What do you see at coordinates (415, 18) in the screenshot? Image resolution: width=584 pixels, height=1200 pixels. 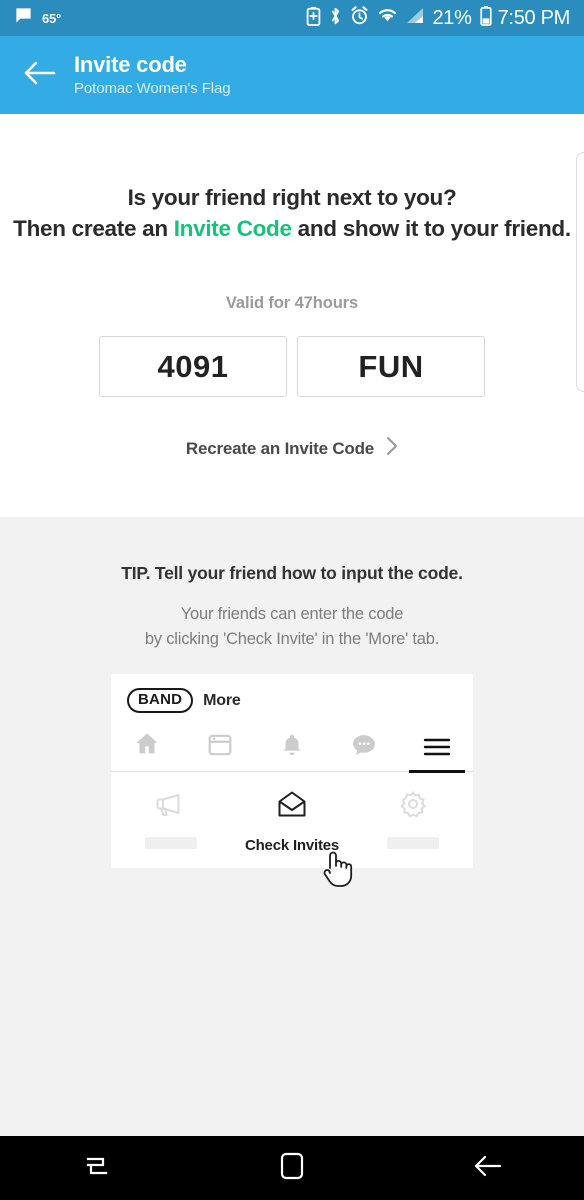 I see `signal-icon` at bounding box center [415, 18].